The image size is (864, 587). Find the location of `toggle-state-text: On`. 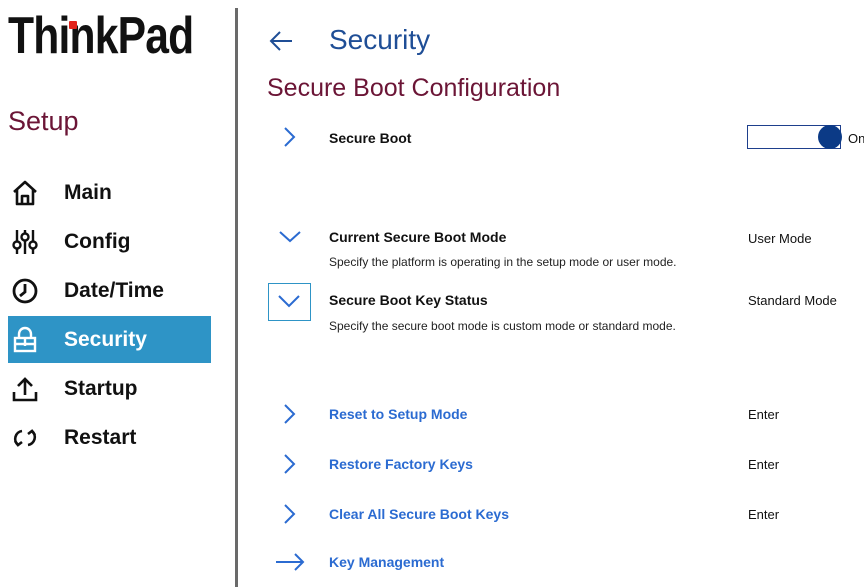

toggle-state-text: On is located at coordinates (856, 138).